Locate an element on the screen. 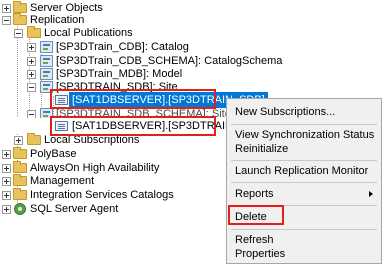 This screenshot has height=264, width=382. menu-item-label: Reports is located at coordinates (254, 194).